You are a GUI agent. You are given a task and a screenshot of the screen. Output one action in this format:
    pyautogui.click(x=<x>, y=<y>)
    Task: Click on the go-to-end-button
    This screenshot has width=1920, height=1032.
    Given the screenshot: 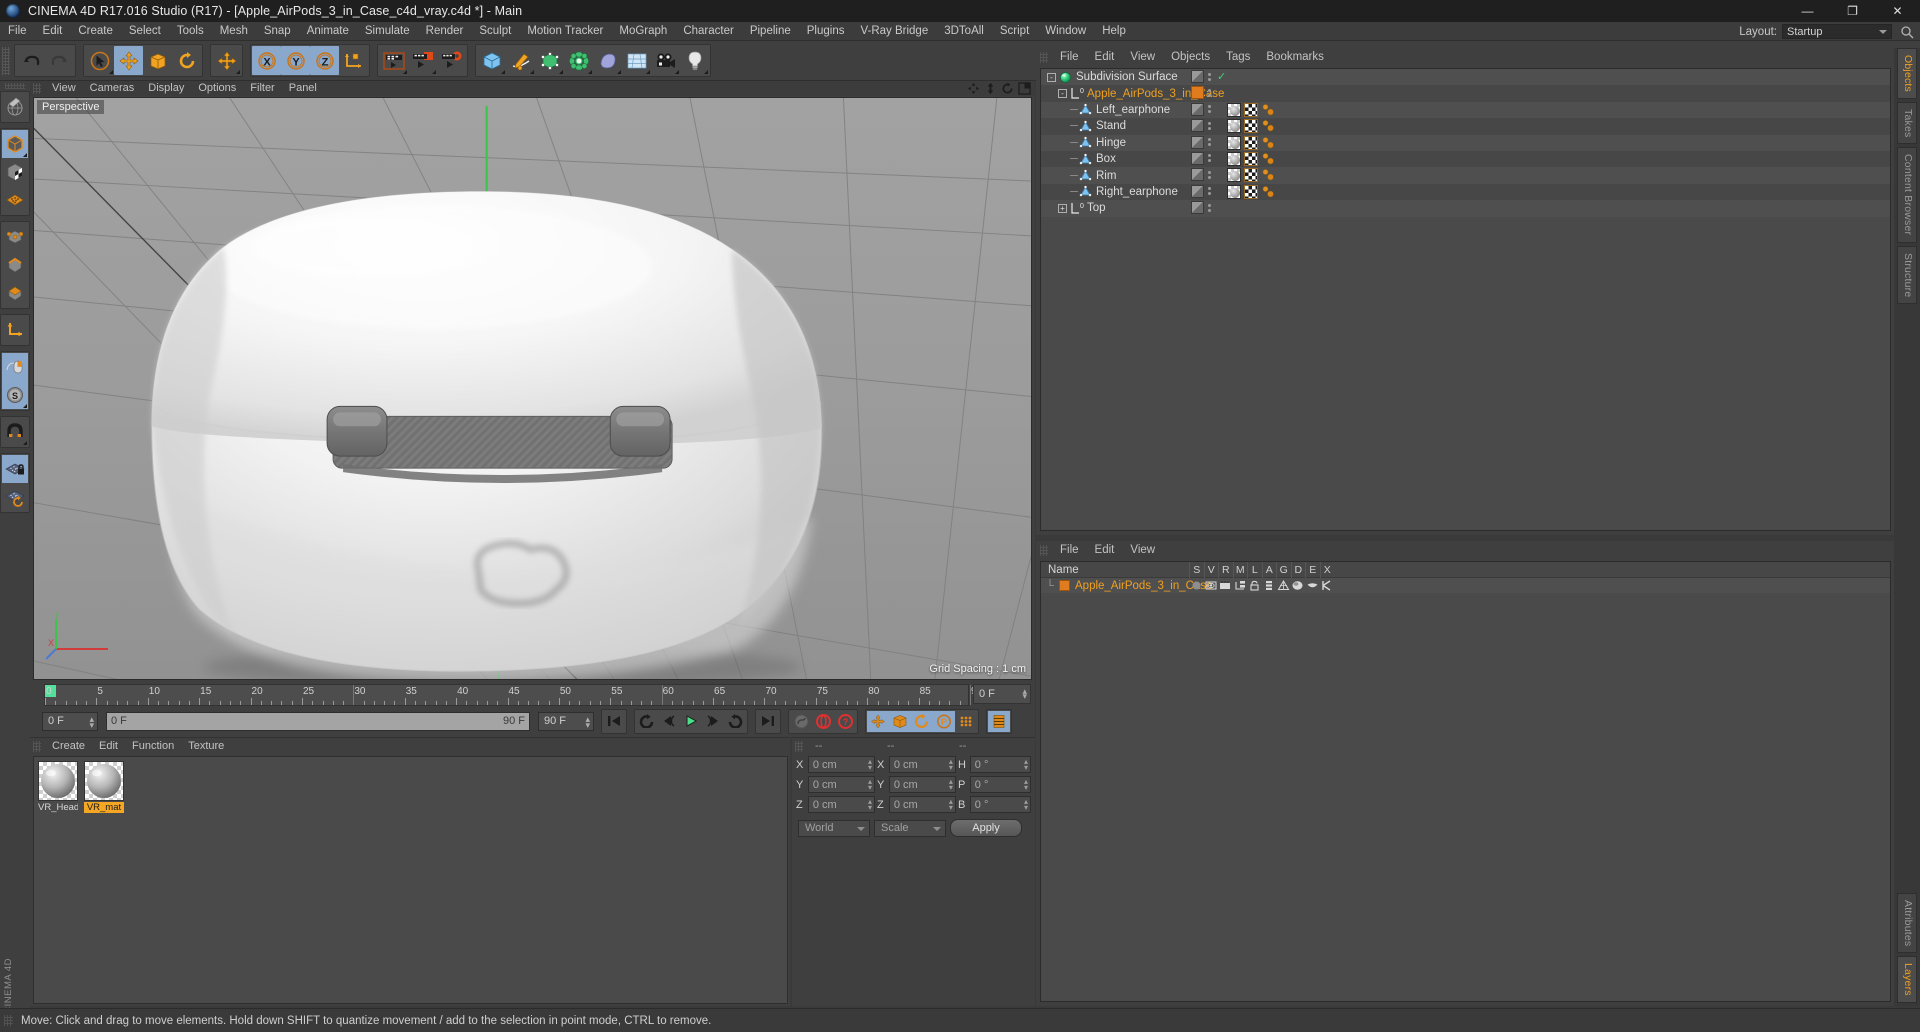 What is the action you would take?
    pyautogui.click(x=768, y=721)
    